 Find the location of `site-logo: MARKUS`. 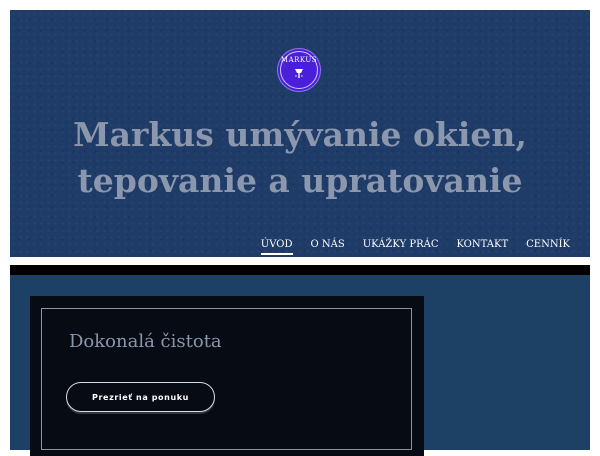

site-logo: MARKUS is located at coordinates (299, 70).